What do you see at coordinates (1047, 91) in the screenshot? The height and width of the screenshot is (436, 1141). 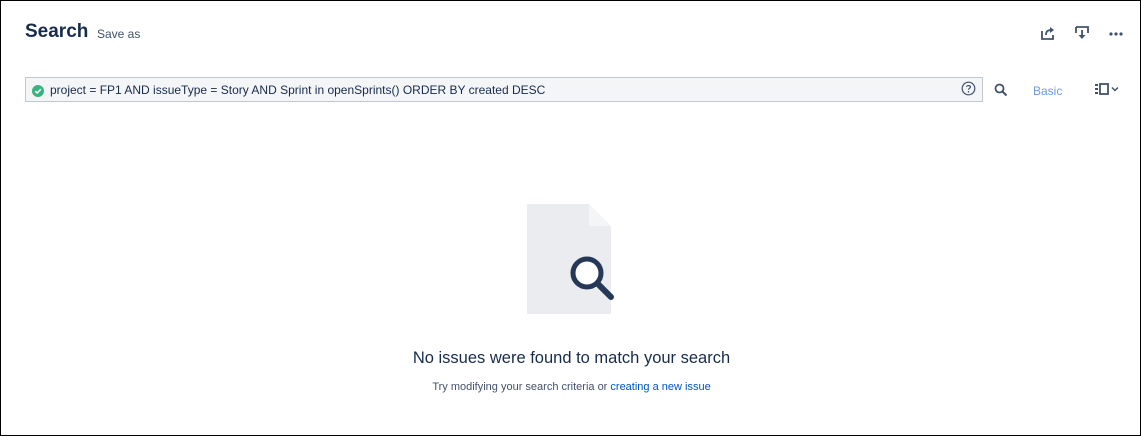 I see `basic-search-link: Basic` at bounding box center [1047, 91].